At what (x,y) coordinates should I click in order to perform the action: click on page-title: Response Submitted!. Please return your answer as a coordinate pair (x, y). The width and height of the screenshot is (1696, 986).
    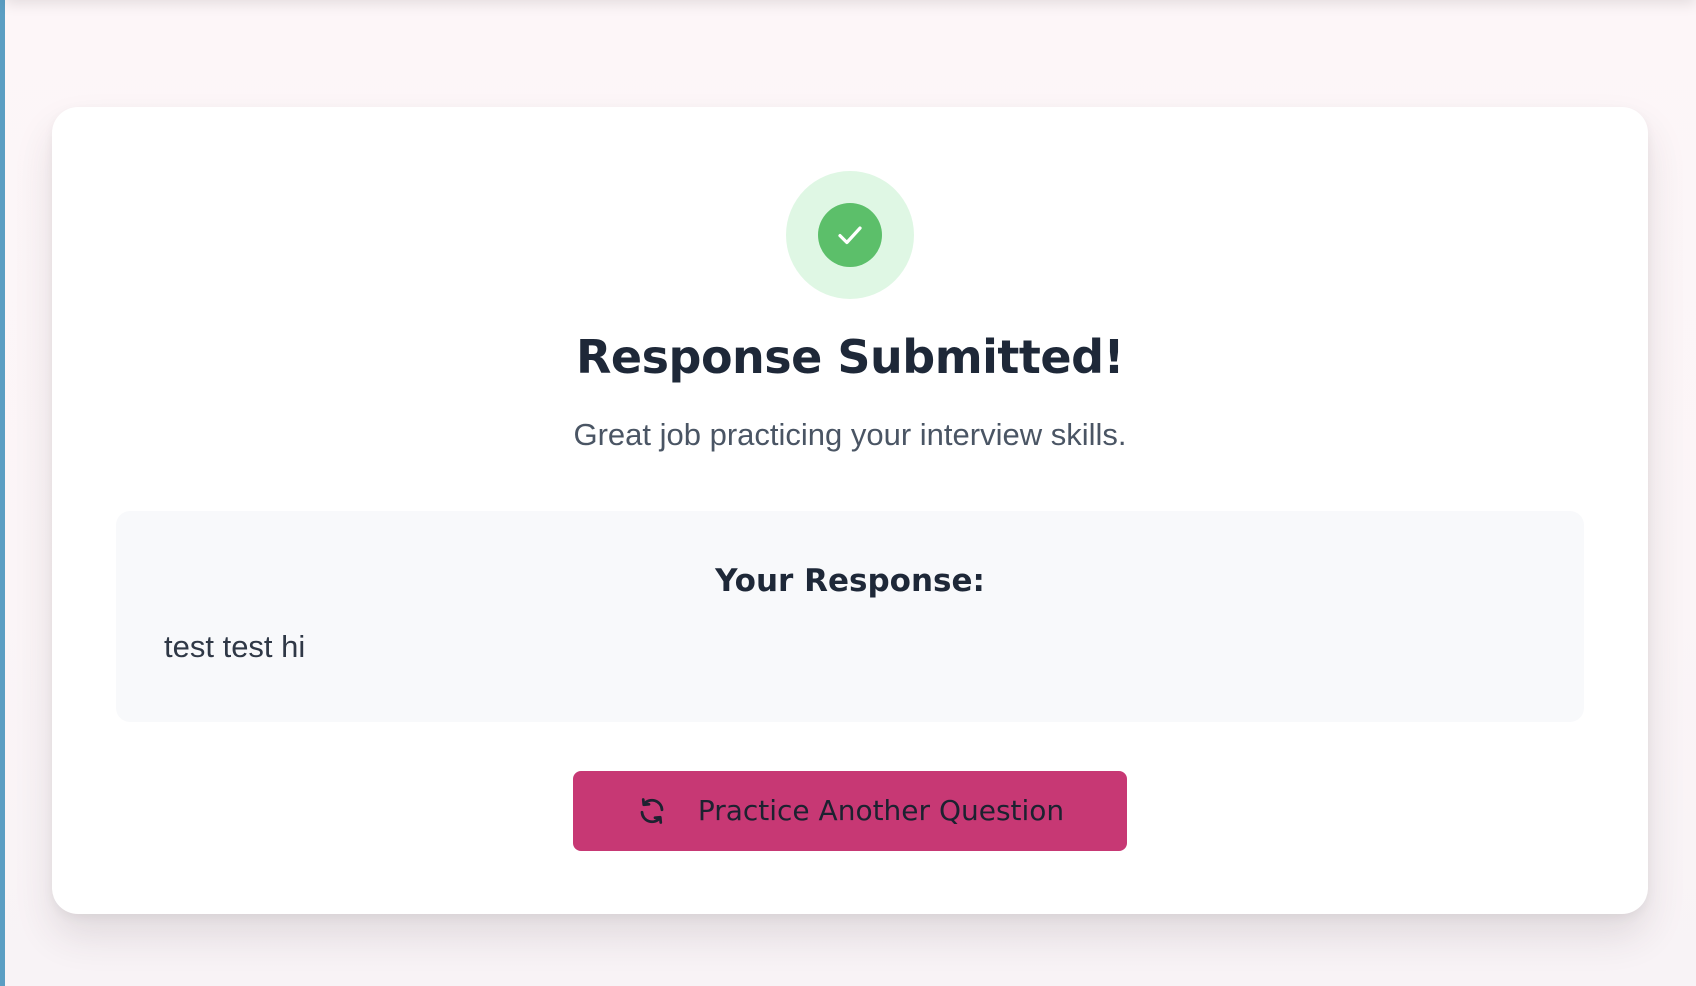
    Looking at the image, I should click on (850, 357).